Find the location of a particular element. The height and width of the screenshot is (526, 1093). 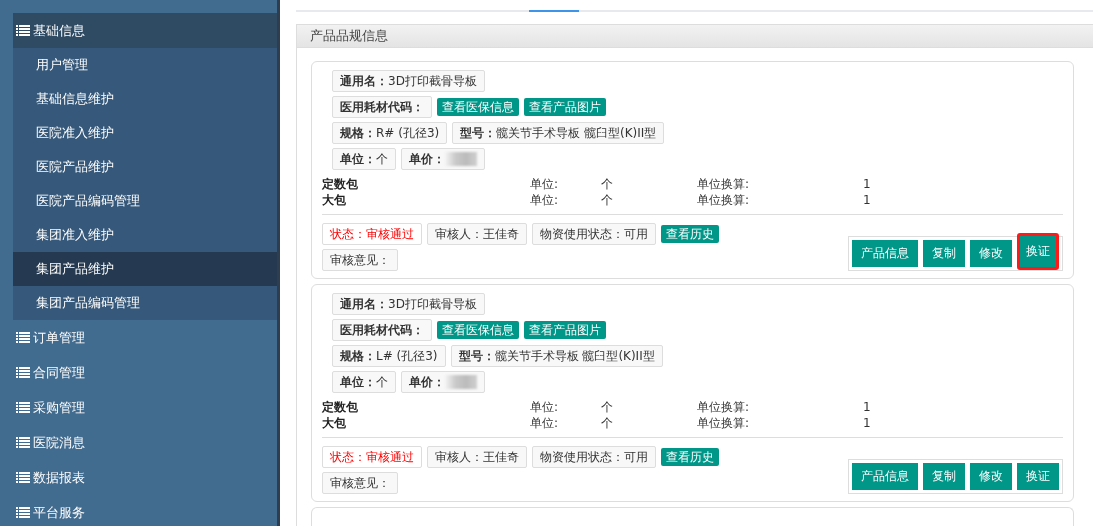

highlighted-action-button: 换证 is located at coordinates (1038, 251).